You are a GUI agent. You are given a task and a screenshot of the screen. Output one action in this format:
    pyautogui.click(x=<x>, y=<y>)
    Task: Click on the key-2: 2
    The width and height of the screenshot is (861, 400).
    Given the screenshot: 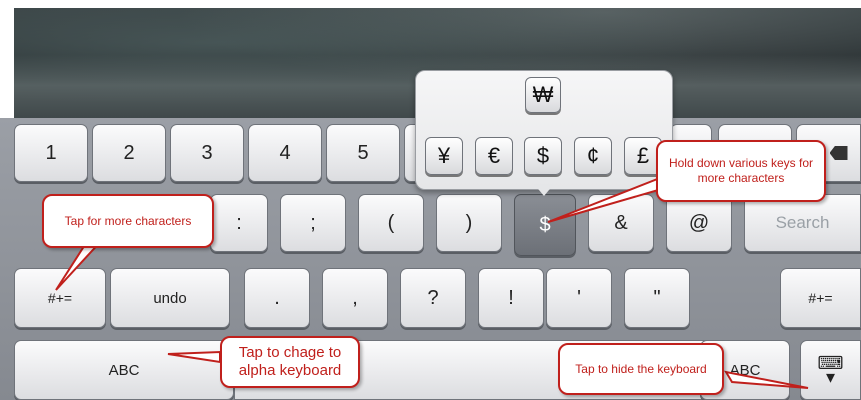 What is the action you would take?
    pyautogui.click(x=129, y=153)
    